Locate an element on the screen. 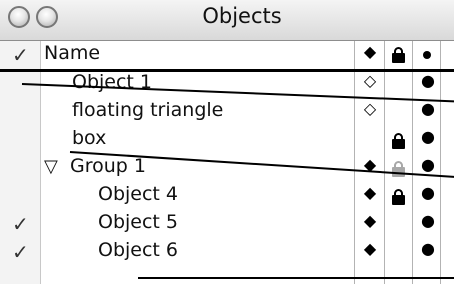 The image size is (454, 284). list-item: floating triangle ◇ ● is located at coordinates (227, 112).